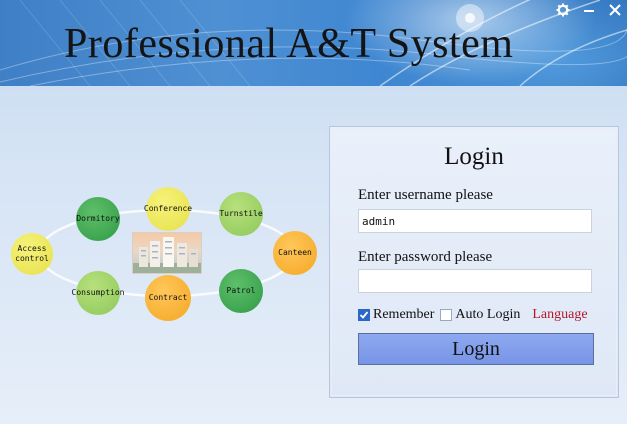  Describe the element at coordinates (488, 314) in the screenshot. I see `auto-login-label: Auto Login` at that location.